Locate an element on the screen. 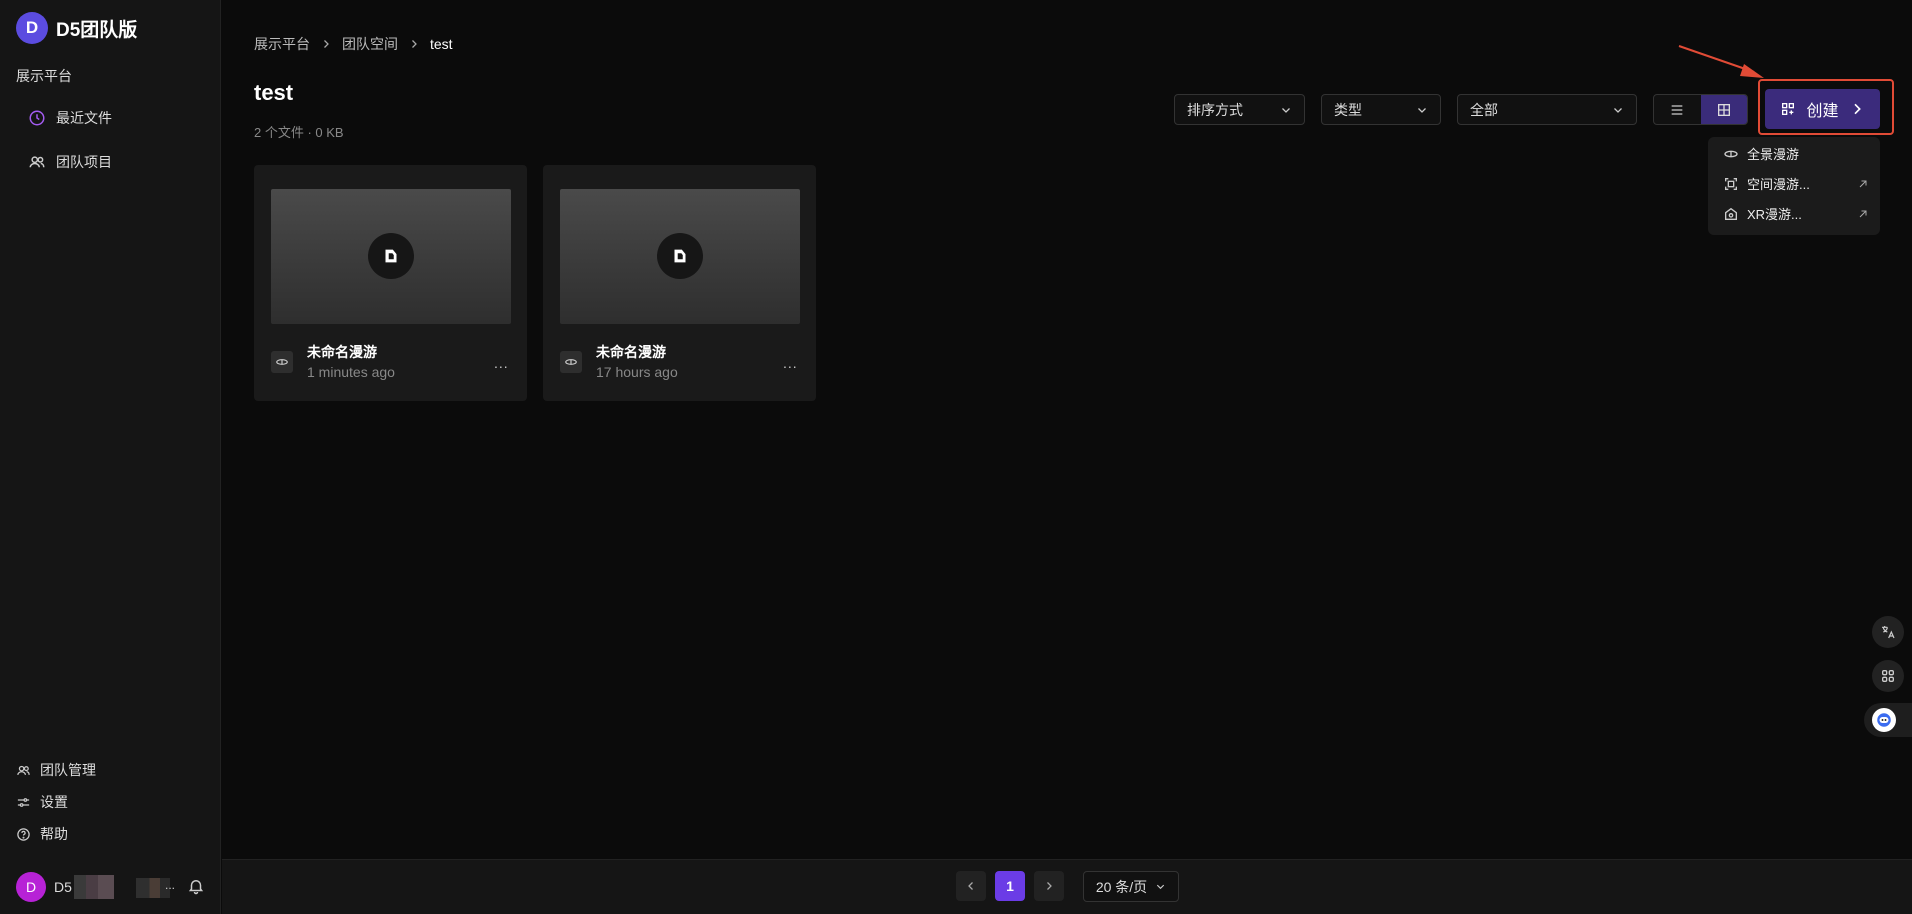 Image resolution: width=1912 pixels, height=914 pixels. chevron-left-icon is located at coordinates (970, 886).